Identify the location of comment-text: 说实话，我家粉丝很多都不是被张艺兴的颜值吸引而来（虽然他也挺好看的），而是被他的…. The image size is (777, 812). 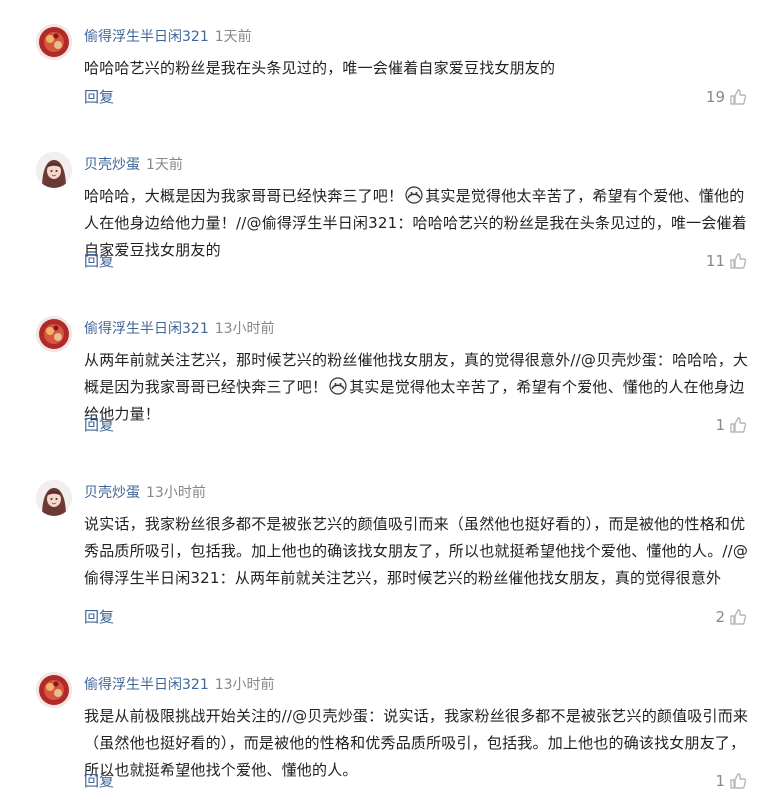
(419, 551).